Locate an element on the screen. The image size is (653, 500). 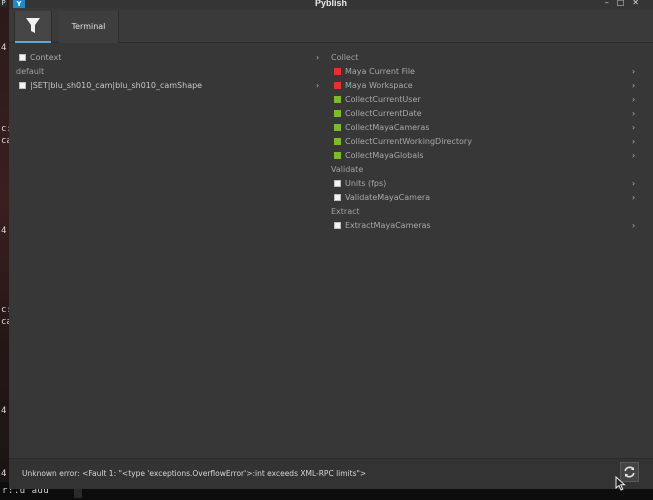
instance-group-label: default is located at coordinates (30, 71).